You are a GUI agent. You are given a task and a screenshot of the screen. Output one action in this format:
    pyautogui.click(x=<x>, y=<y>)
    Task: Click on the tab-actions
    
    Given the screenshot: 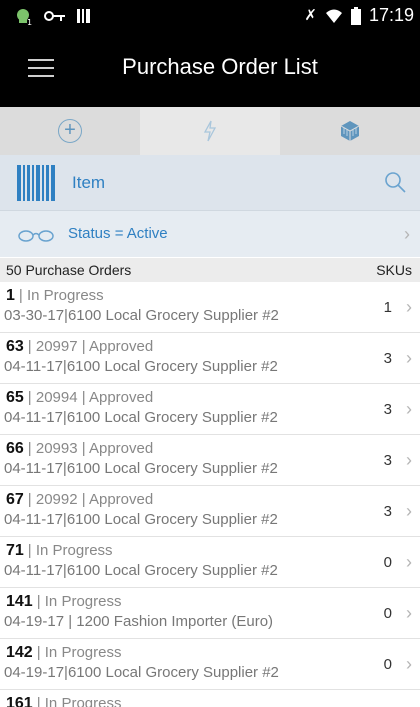 What is the action you would take?
    pyautogui.click(x=210, y=131)
    